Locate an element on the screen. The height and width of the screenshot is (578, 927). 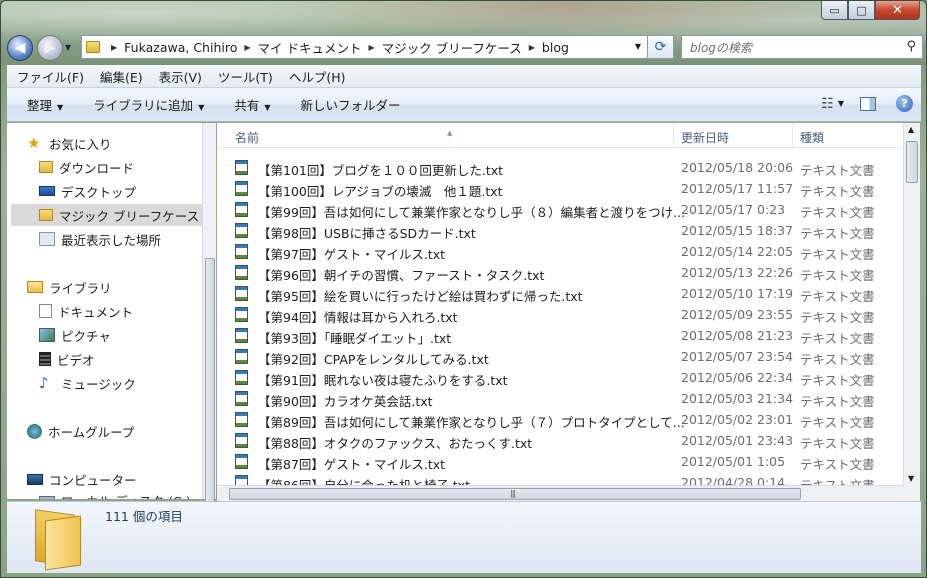
views-icon: ☷ is located at coordinates (827, 104).